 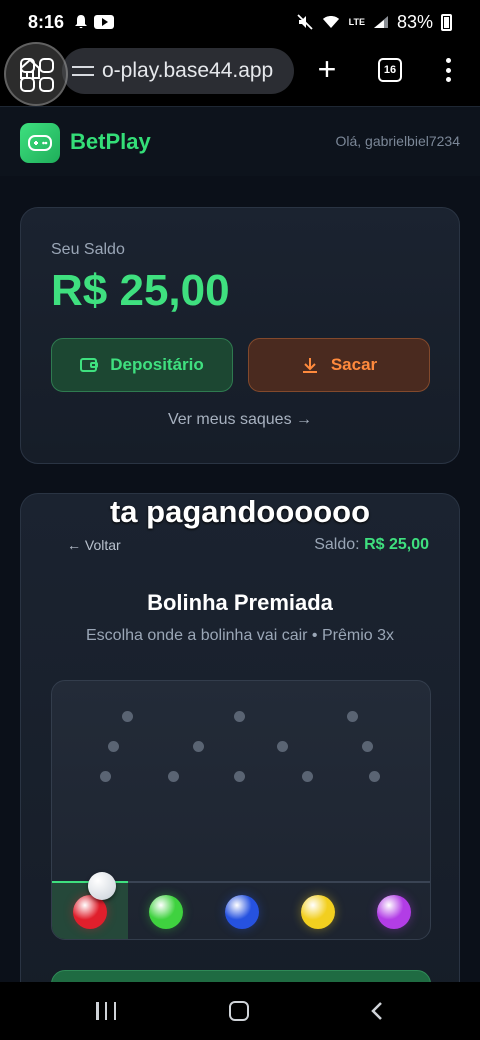 I want to click on home-nav-icon, so click(x=239, y=1011).